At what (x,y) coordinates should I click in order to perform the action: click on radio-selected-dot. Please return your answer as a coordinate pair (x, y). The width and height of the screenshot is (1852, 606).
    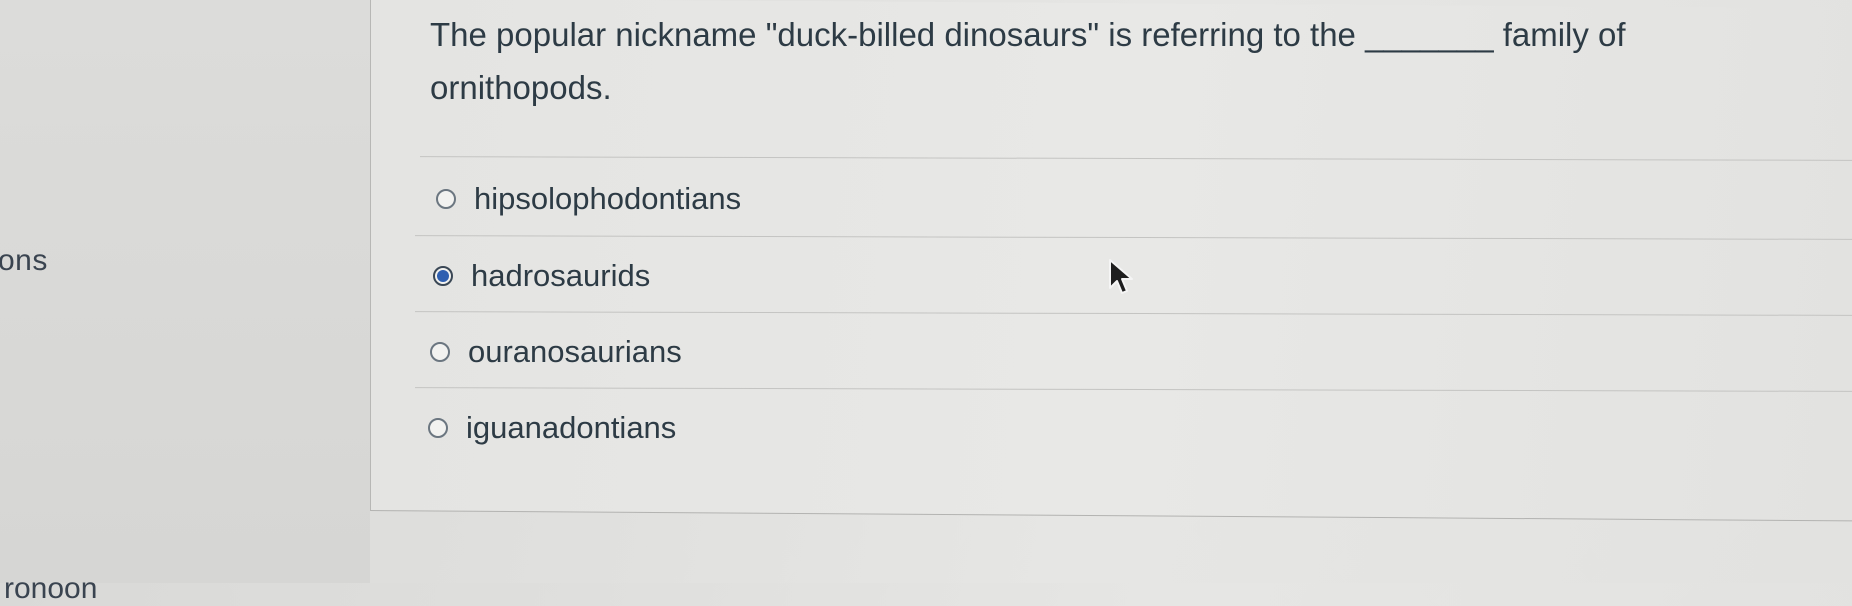
    Looking at the image, I should click on (443, 276).